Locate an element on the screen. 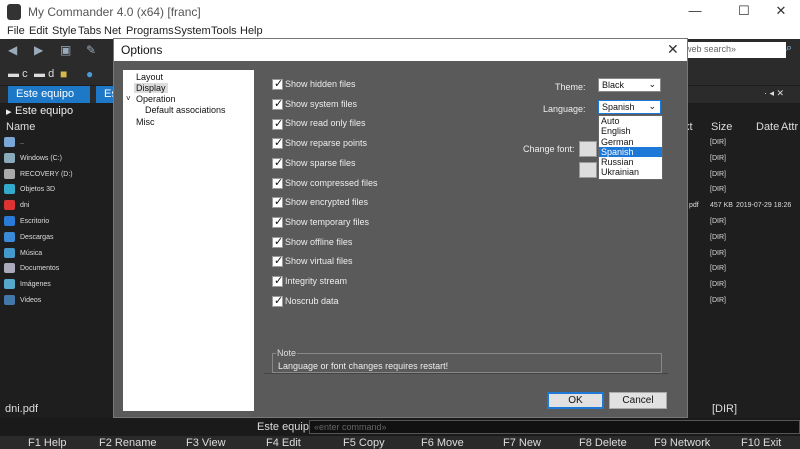  f9-button: F9 Network is located at coordinates (682, 443).